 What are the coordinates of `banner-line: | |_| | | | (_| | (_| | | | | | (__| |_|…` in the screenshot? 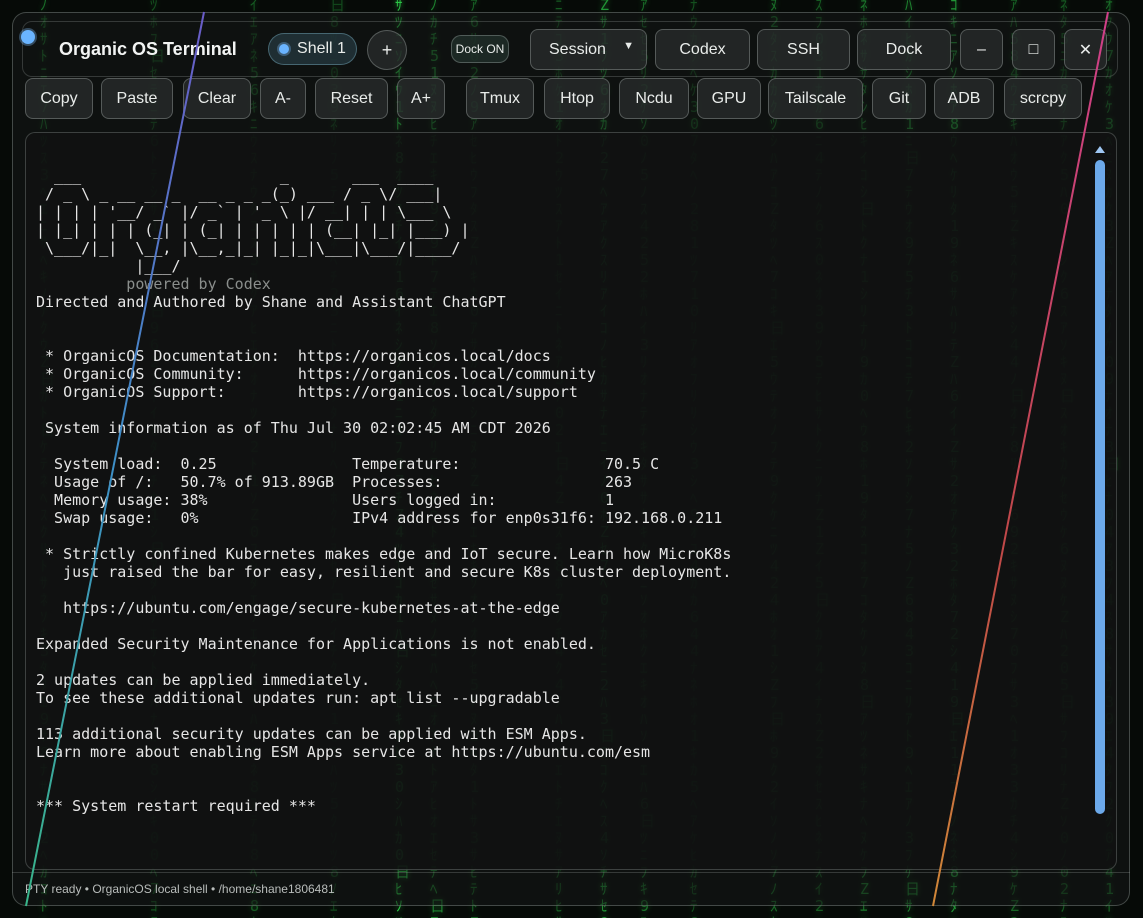 It's located at (253, 230).